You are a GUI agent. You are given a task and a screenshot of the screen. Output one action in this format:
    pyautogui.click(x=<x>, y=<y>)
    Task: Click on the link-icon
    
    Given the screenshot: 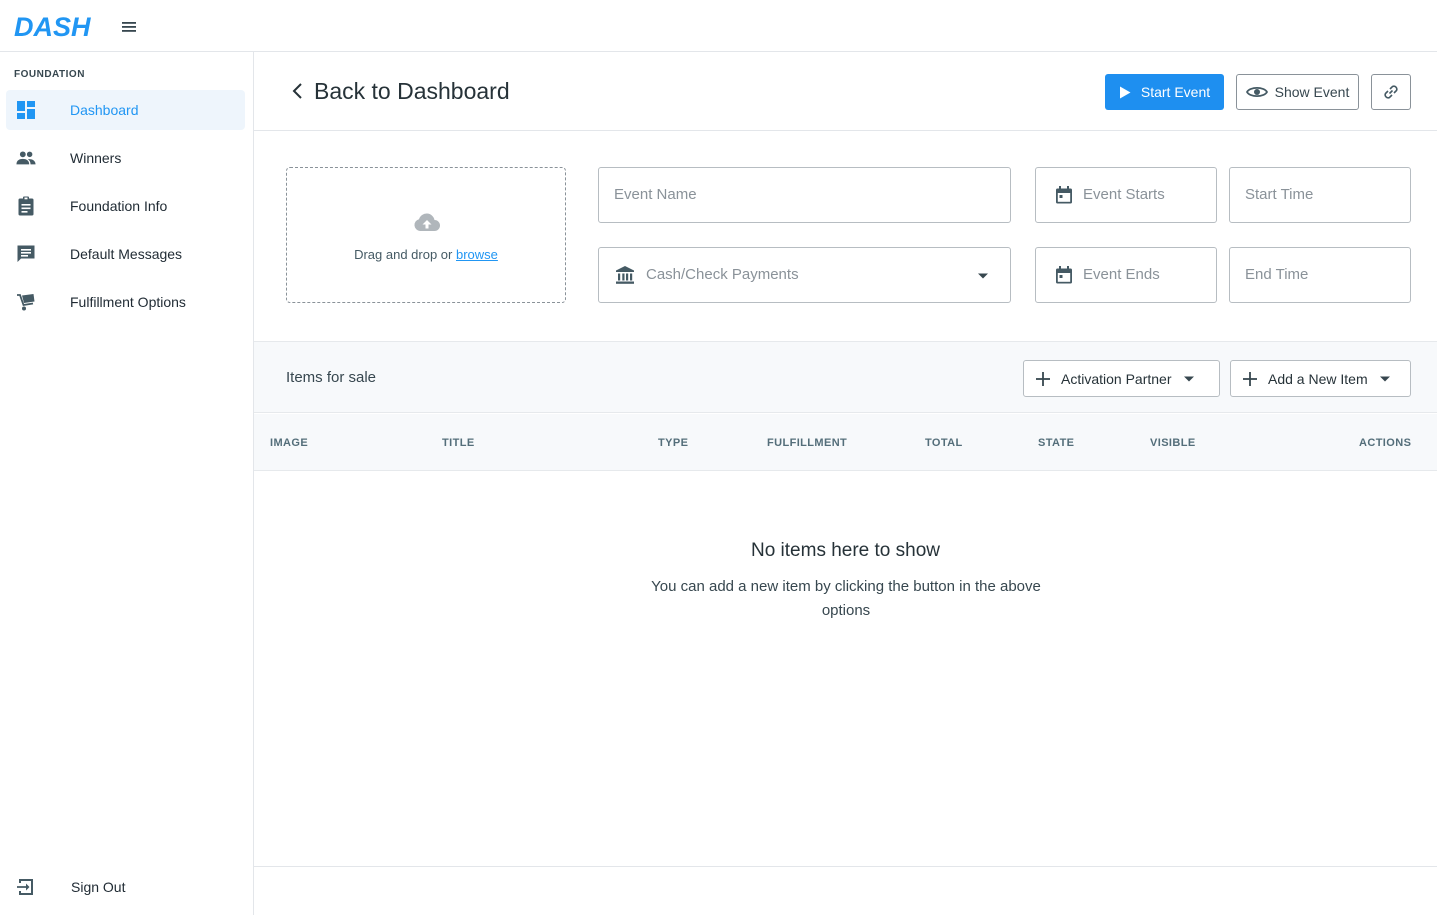 What is the action you would take?
    pyautogui.click(x=1391, y=92)
    